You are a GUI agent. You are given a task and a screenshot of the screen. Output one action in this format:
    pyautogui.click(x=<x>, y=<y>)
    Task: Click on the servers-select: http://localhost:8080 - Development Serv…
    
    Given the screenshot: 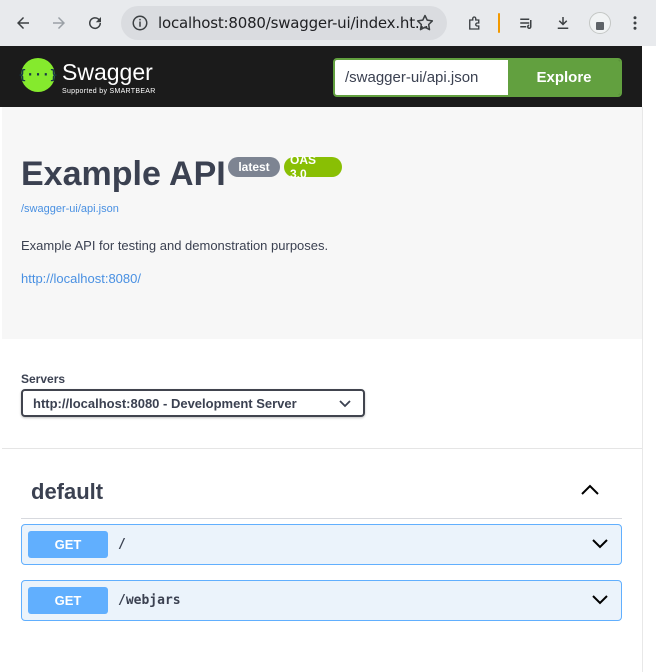 What is the action you would take?
    pyautogui.click(x=193, y=403)
    